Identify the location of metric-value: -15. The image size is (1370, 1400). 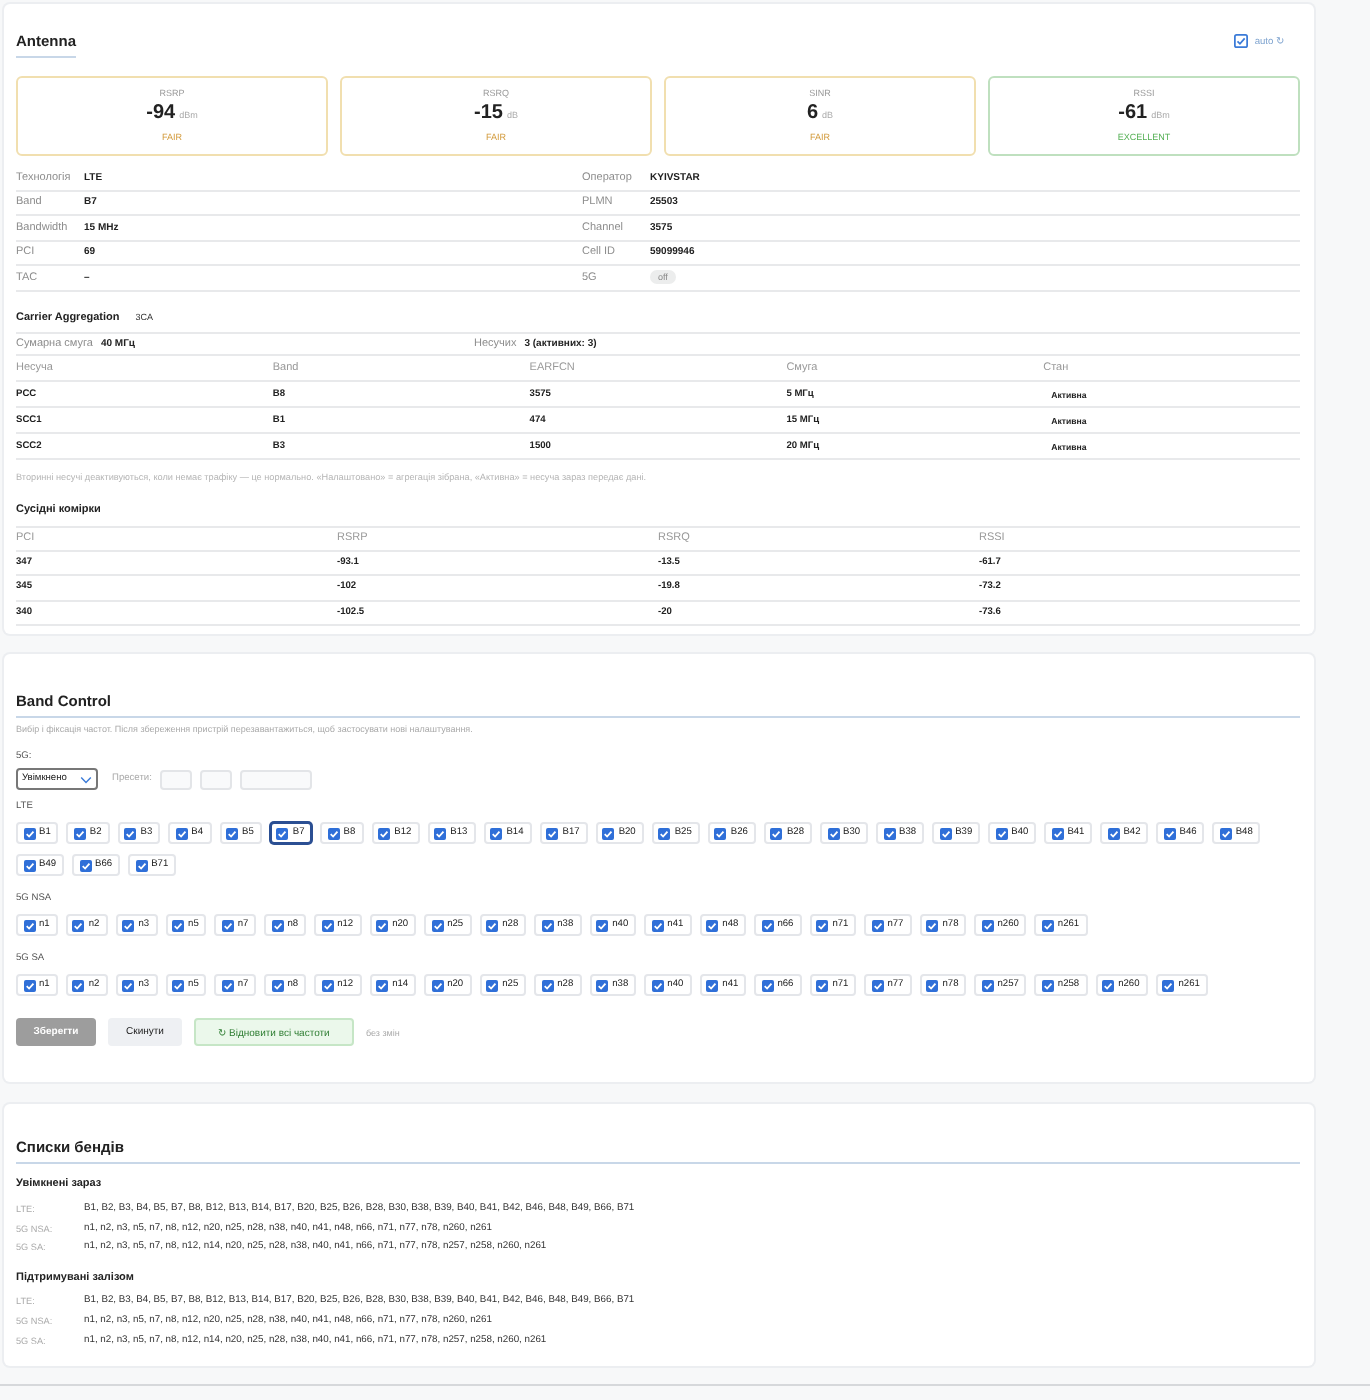
(488, 114).